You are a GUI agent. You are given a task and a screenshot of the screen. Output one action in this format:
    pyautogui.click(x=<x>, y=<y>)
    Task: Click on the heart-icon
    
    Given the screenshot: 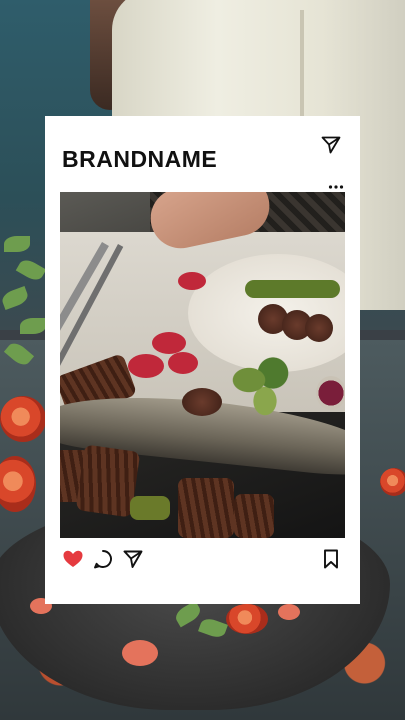 What is the action you would take?
    pyautogui.click(x=73, y=559)
    